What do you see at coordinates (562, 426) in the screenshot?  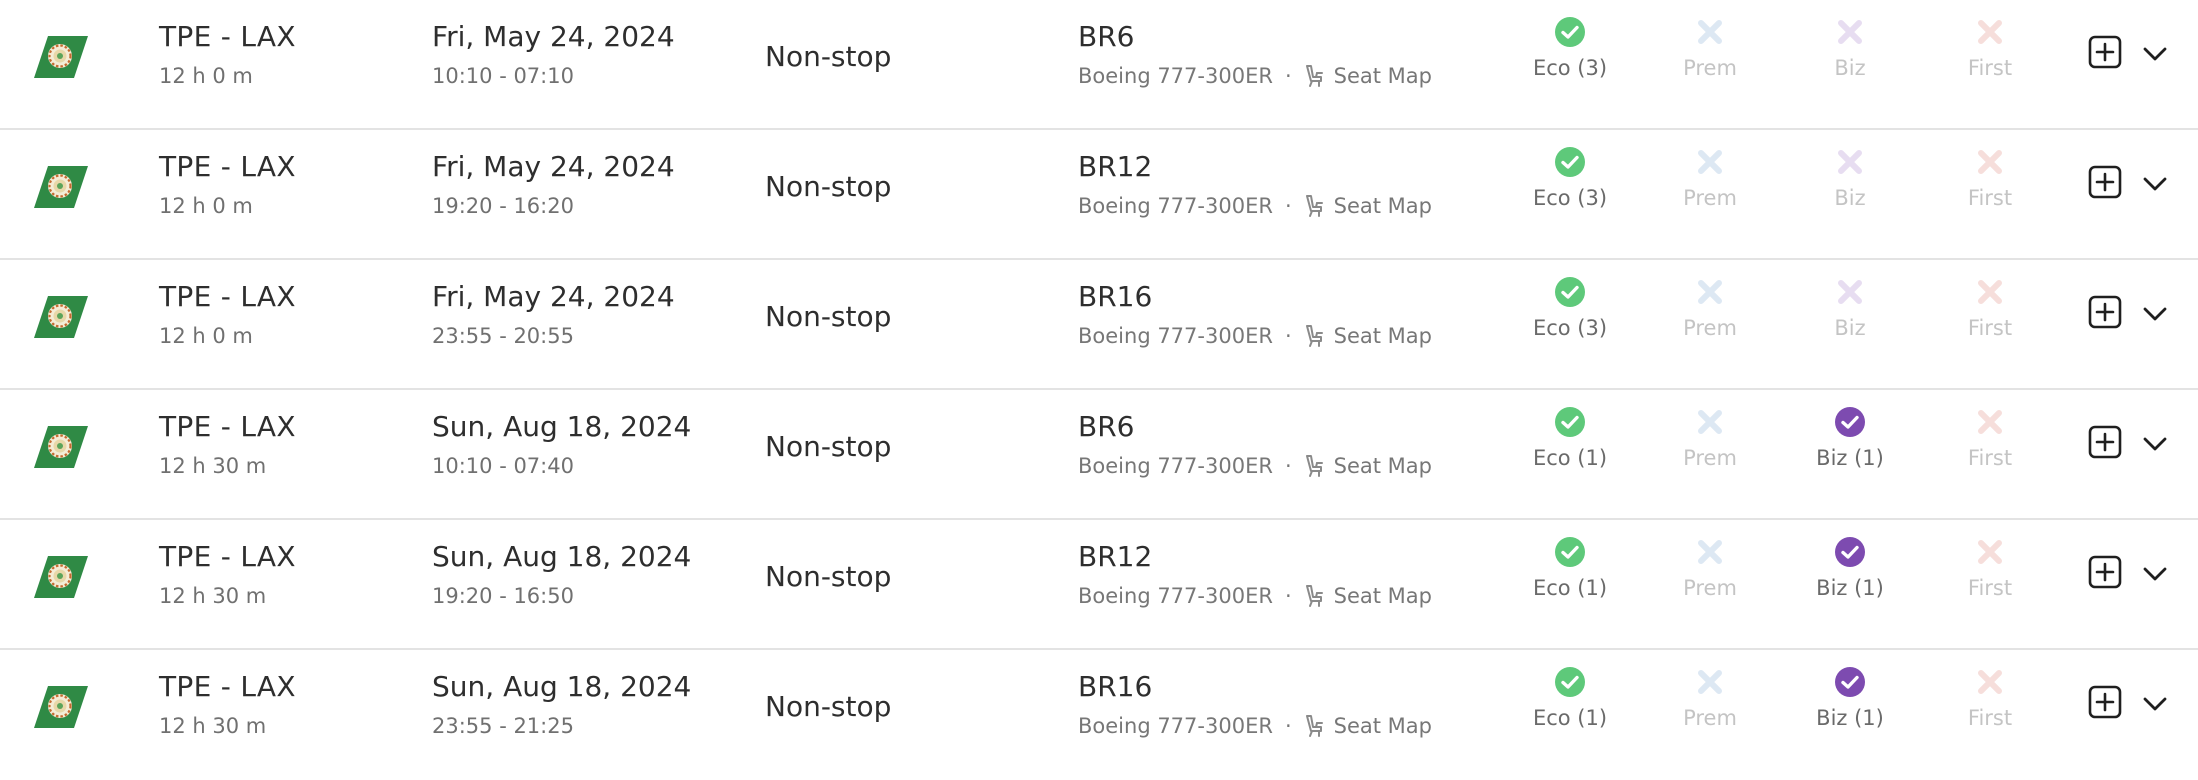 I see `departure-date: Sun, Aug 18, 2024` at bounding box center [562, 426].